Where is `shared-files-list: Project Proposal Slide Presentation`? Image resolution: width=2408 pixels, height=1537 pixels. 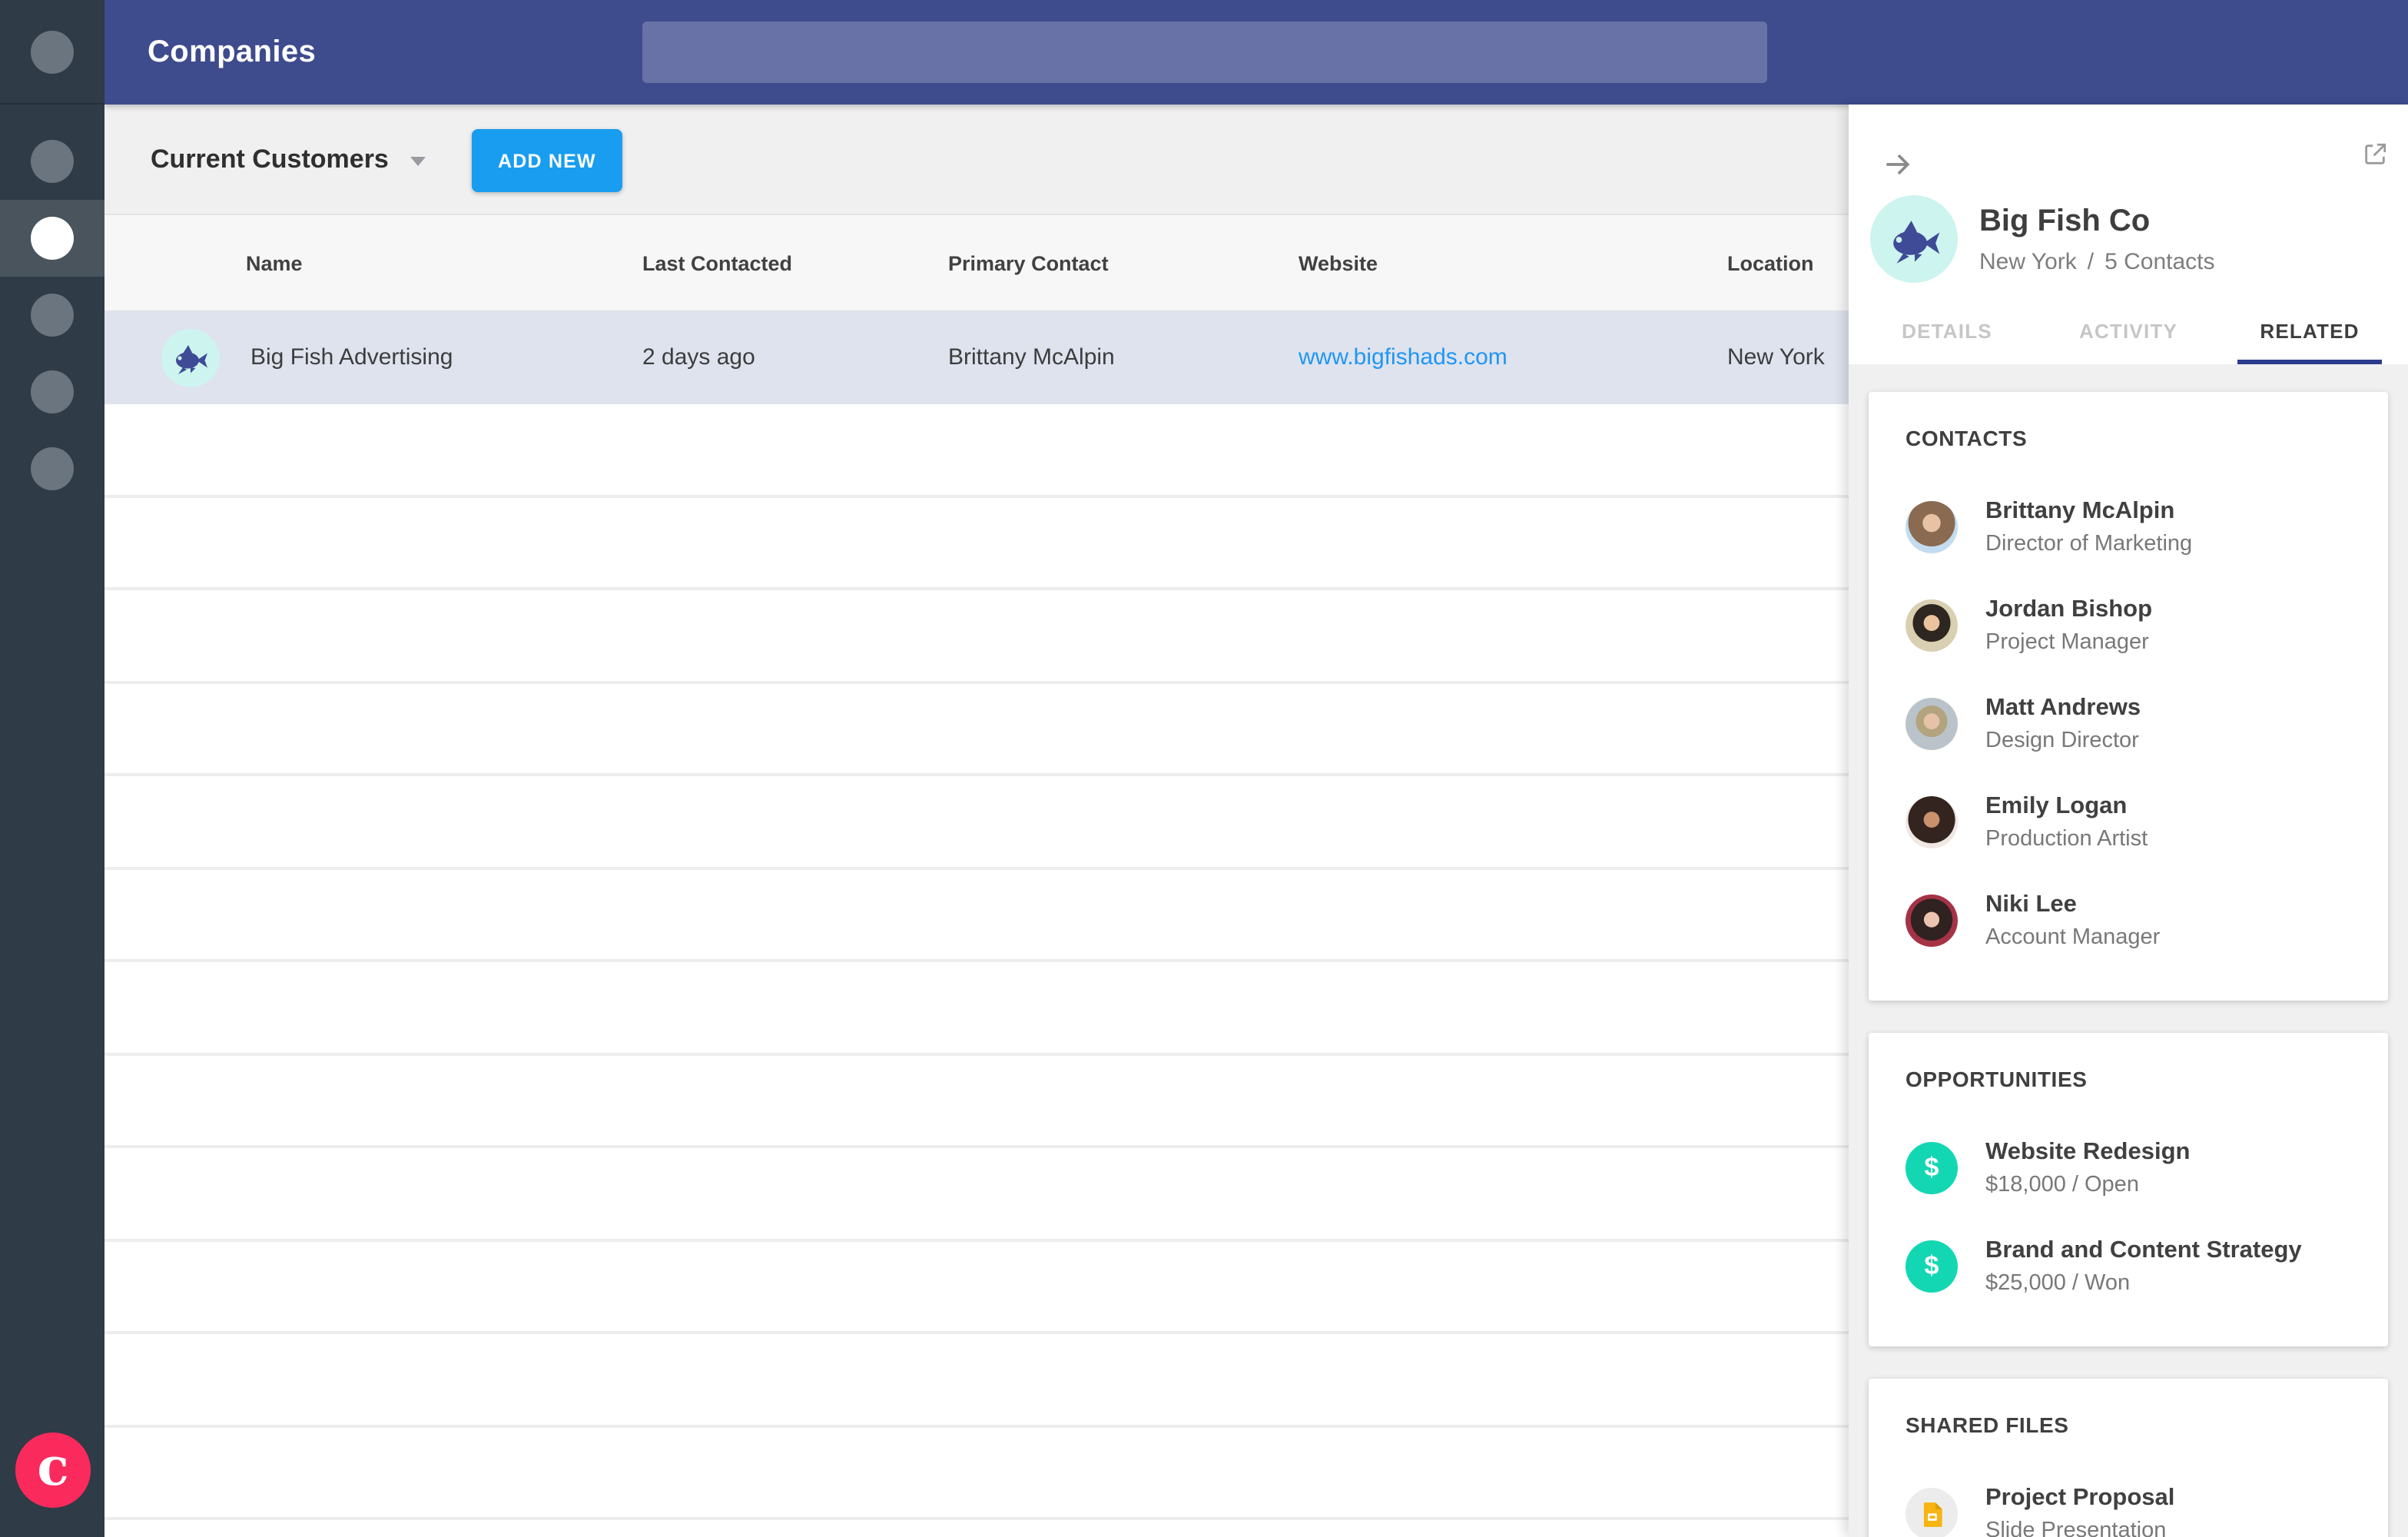
shared-files-list: Project Proposal Slide Presentation is located at coordinates (2129, 1507).